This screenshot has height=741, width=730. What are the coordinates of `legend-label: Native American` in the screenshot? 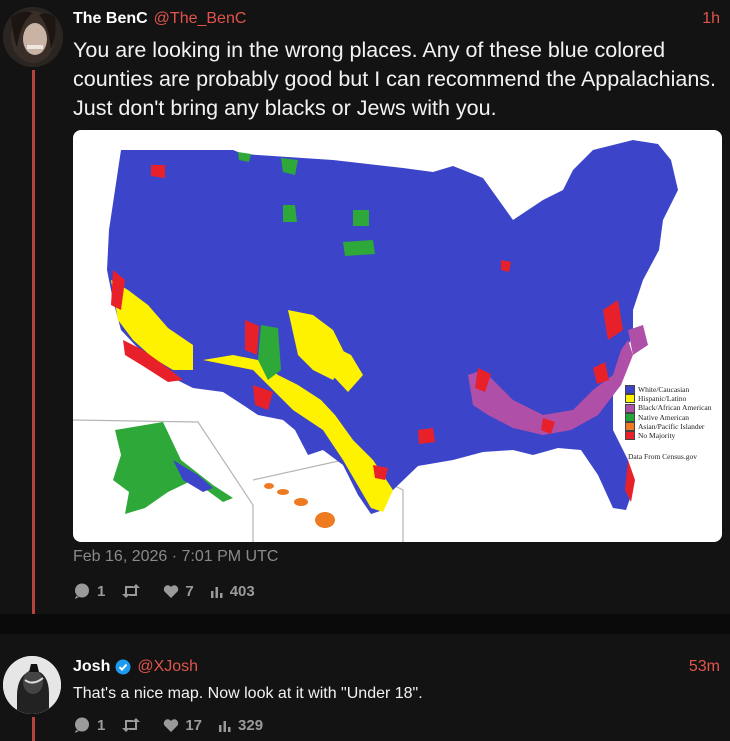 It's located at (664, 417).